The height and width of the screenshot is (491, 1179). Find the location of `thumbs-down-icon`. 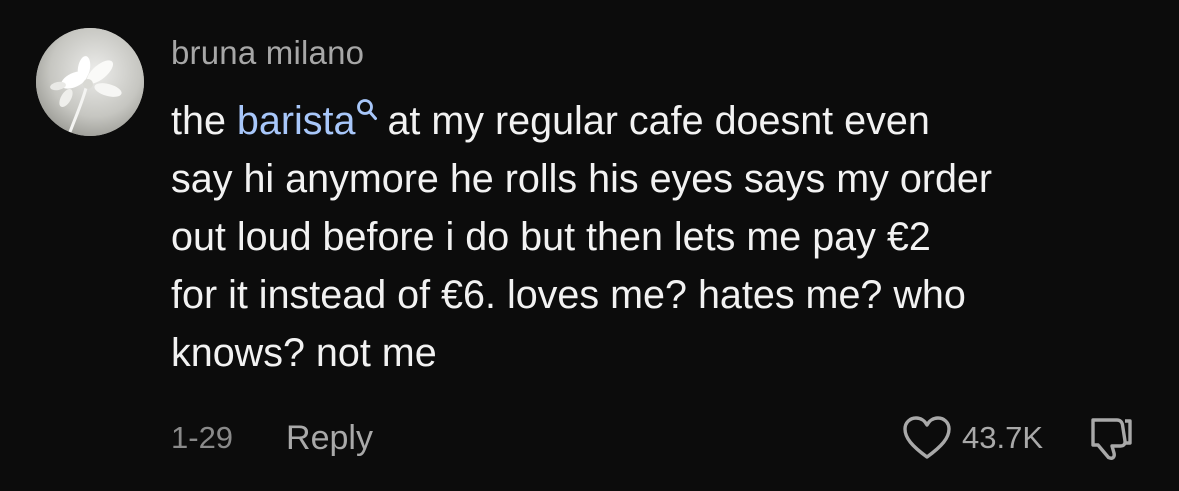

thumbs-down-icon is located at coordinates (1111, 438).